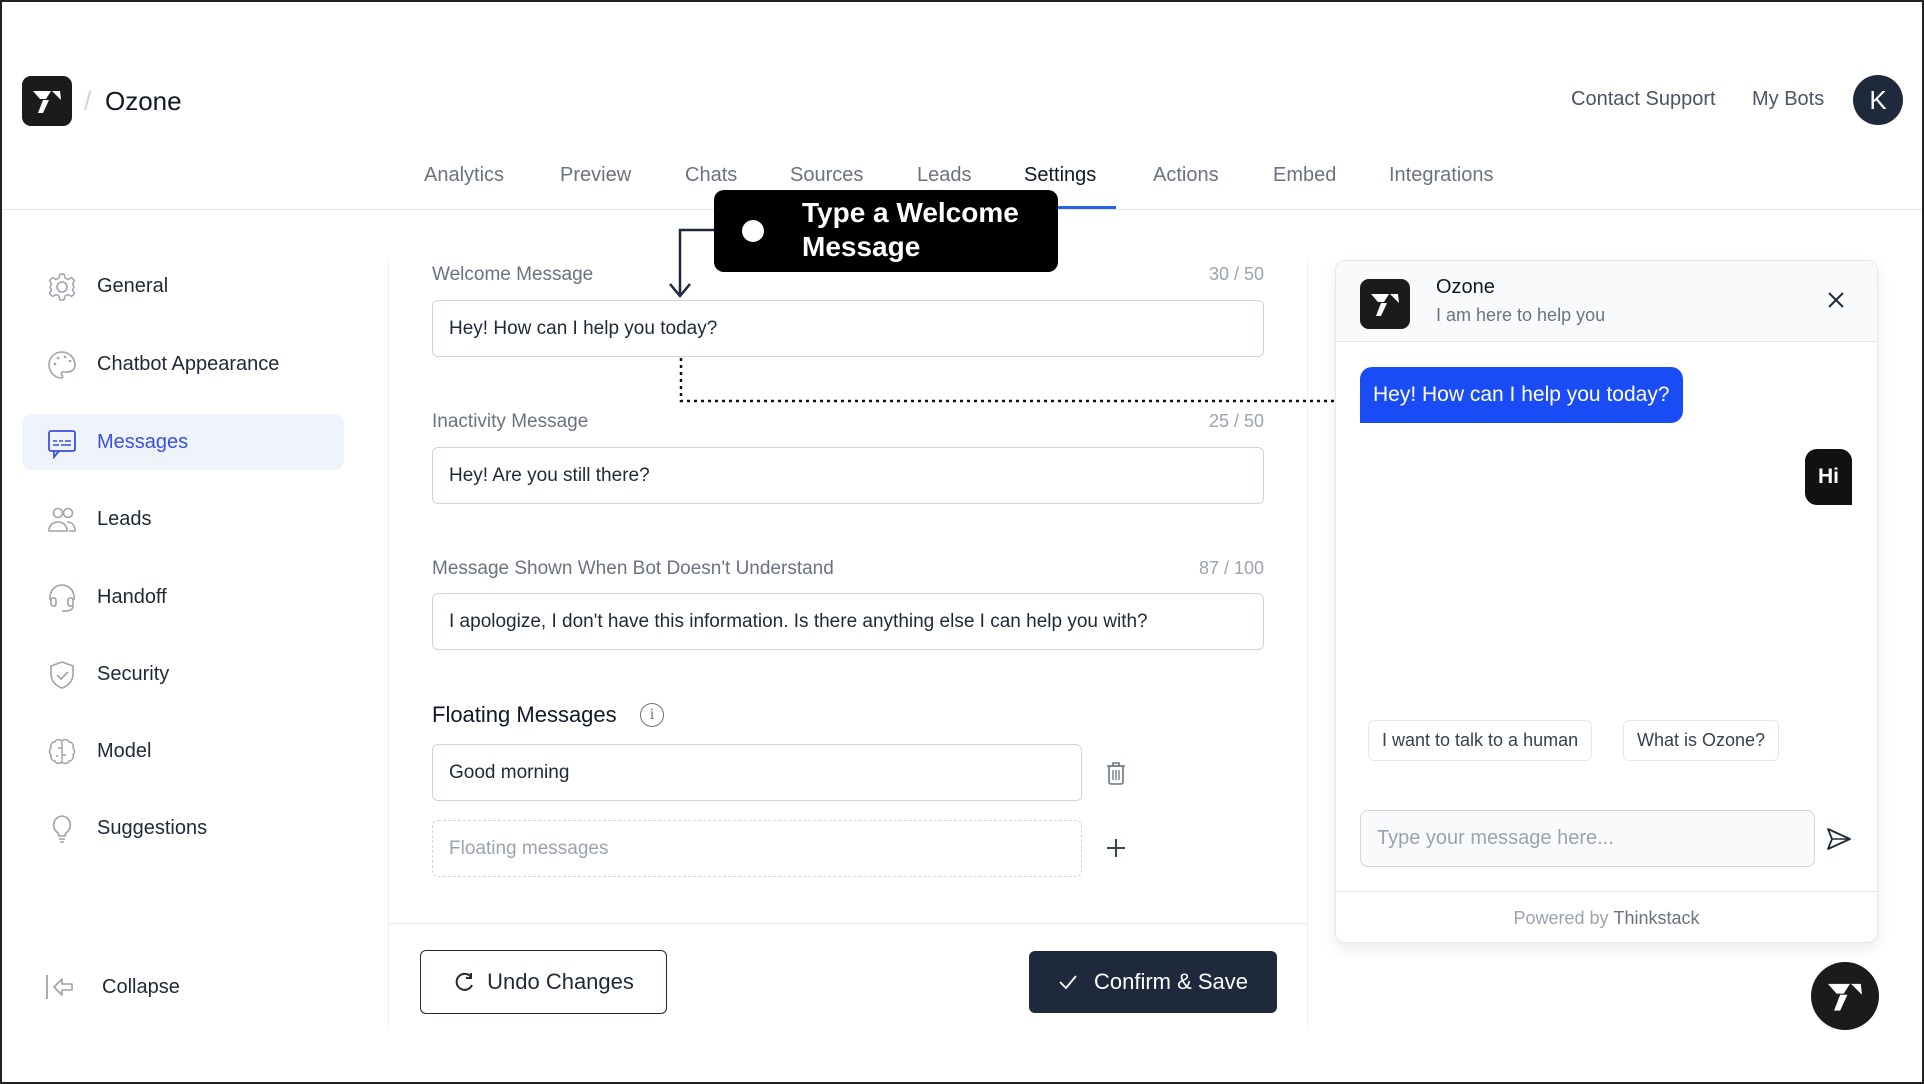 The height and width of the screenshot is (1084, 1924). Describe the element at coordinates (124, 518) in the screenshot. I see `sidebar-item-label: Leads` at that location.